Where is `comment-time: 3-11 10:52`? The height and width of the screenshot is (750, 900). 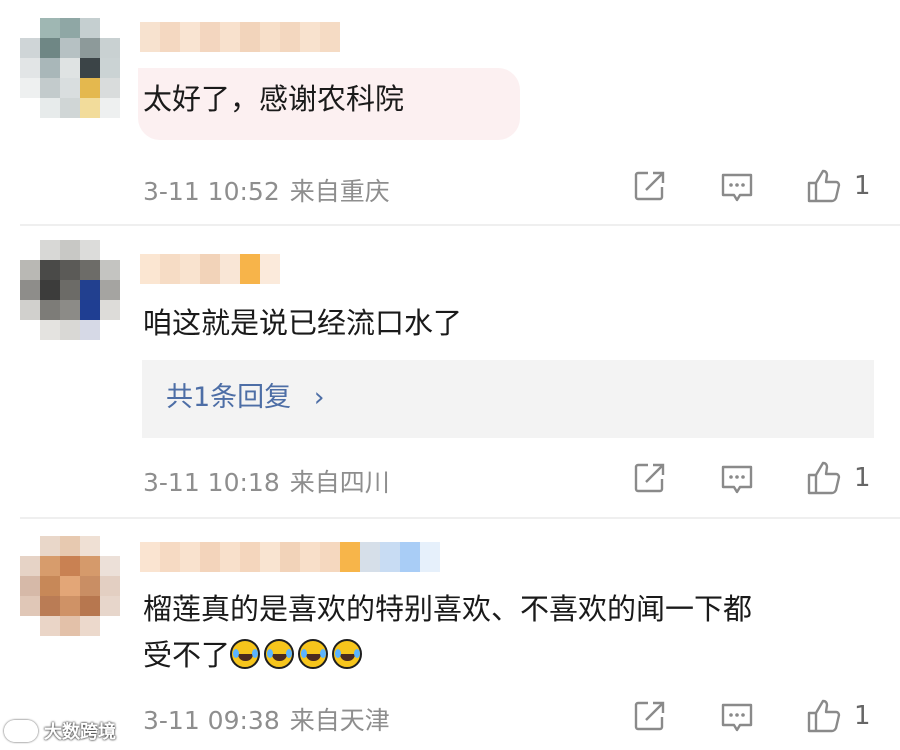 comment-time: 3-11 10:52 is located at coordinates (211, 191).